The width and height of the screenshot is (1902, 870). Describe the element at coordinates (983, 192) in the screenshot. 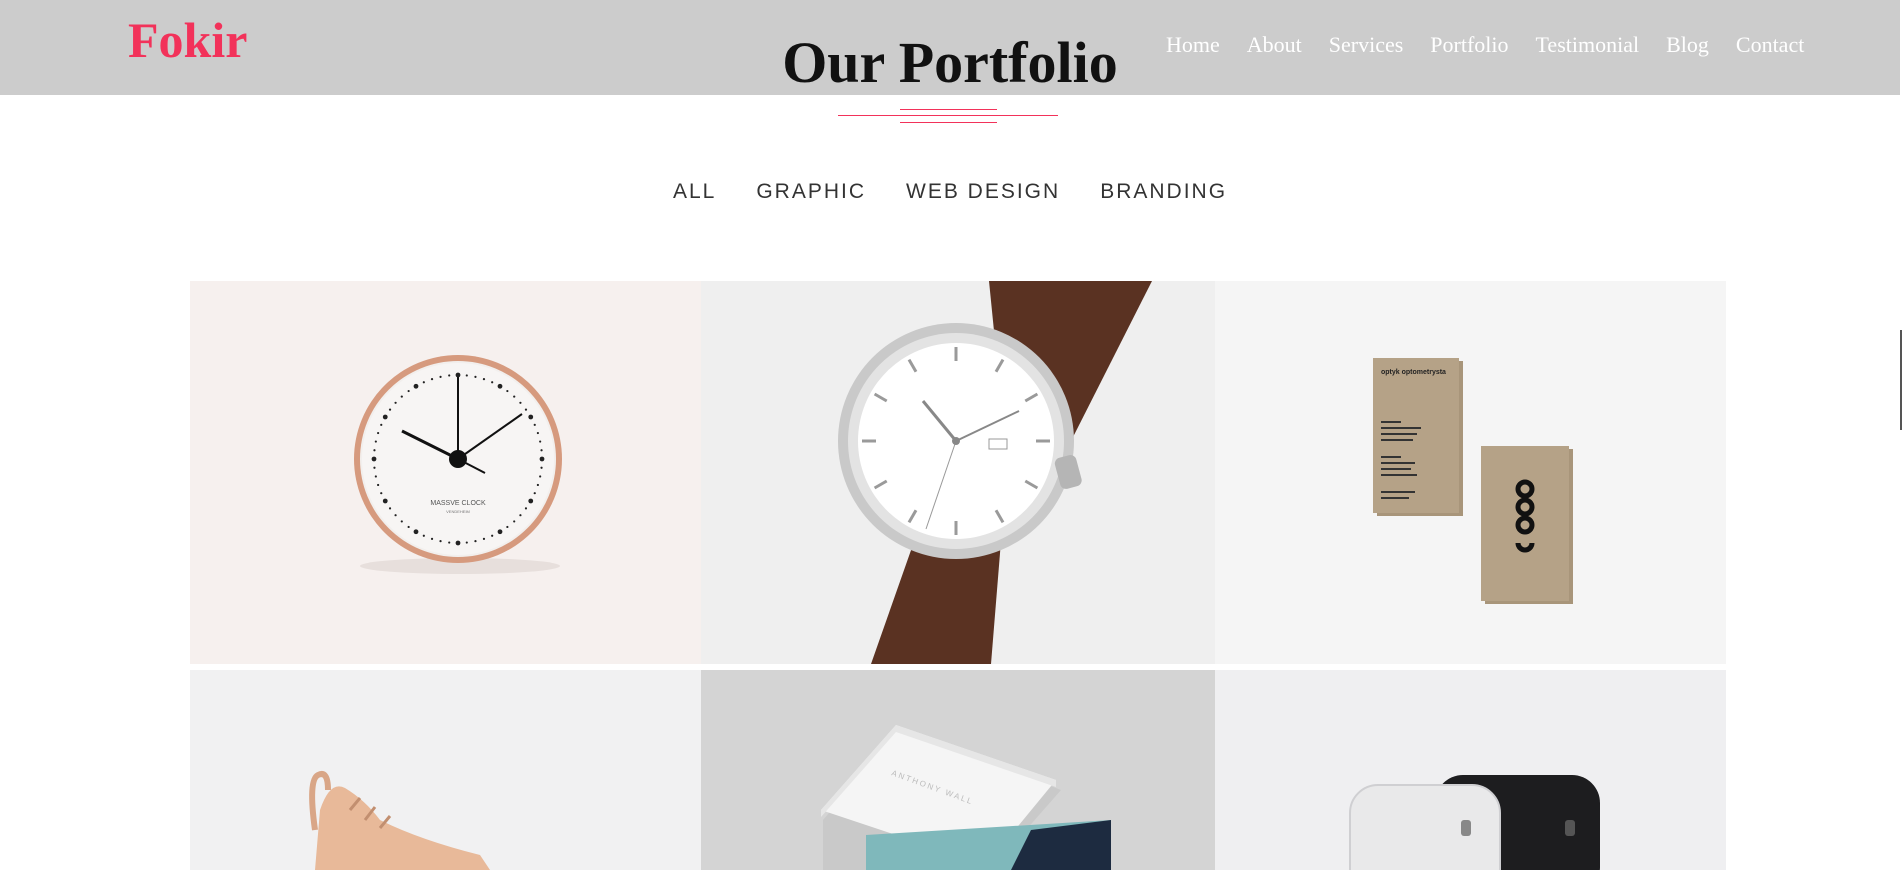

I see `filter-web-design: WEB DESIGN` at that location.